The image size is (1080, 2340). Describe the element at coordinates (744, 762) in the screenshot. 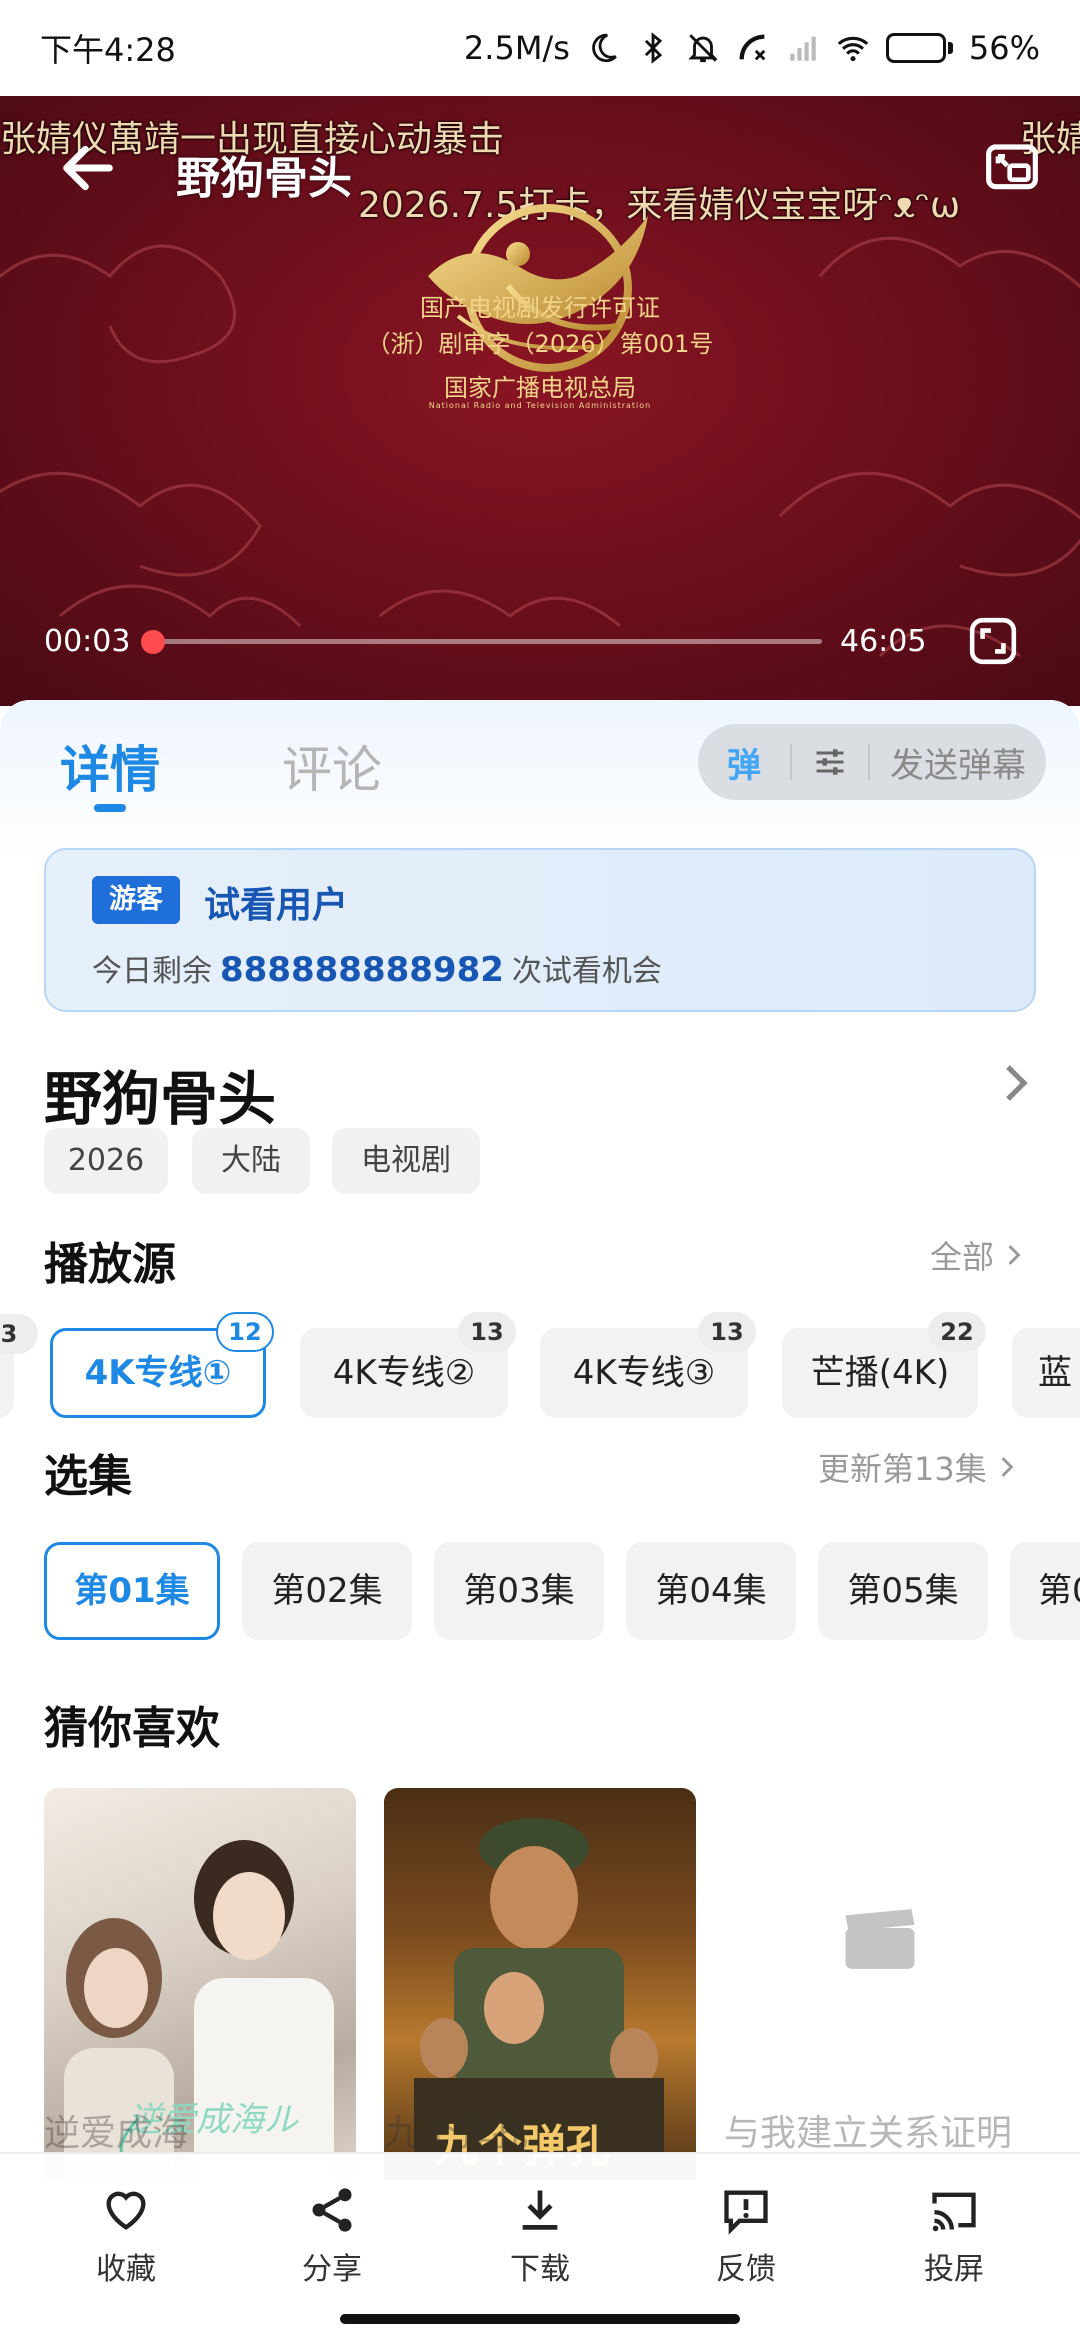

I see `danmu-toggle-button: 弹` at that location.